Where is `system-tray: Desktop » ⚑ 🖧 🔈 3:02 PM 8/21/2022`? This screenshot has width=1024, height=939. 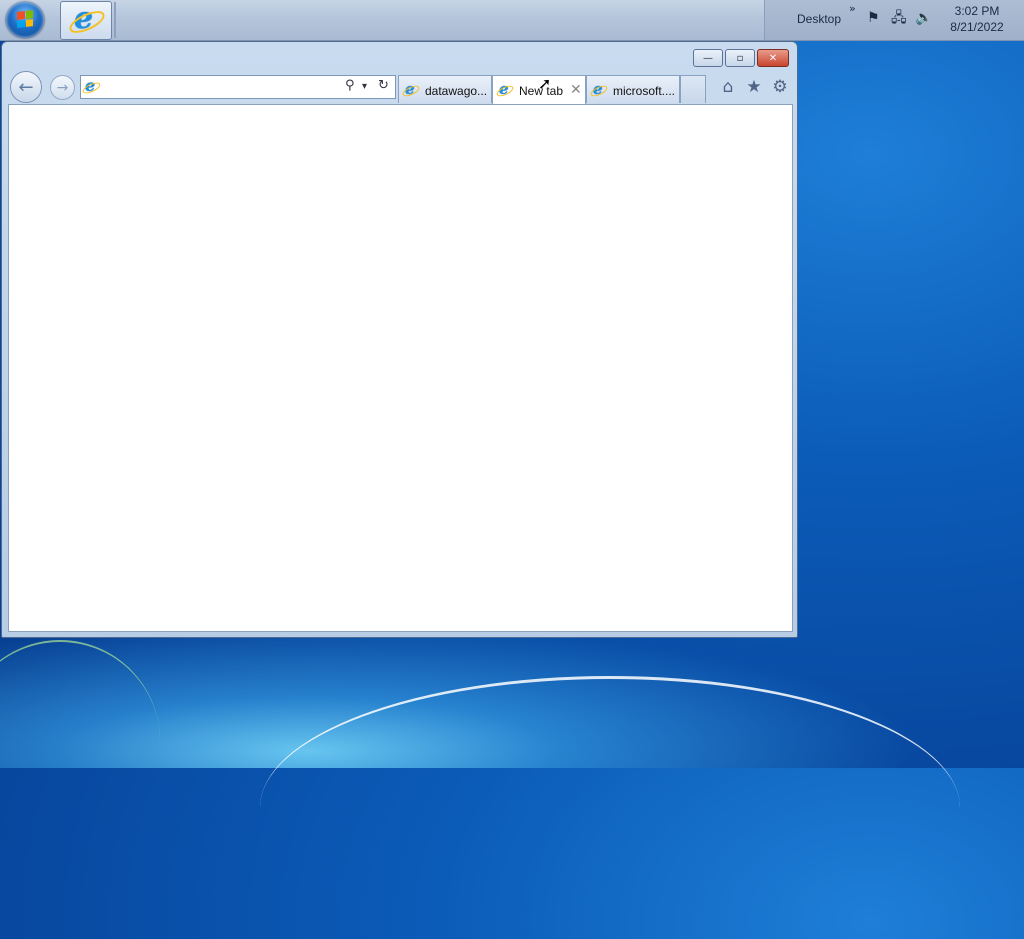 system-tray: Desktop » ⚑ 🖧 🔈 3:02 PM 8/21/2022 is located at coordinates (894, 20).